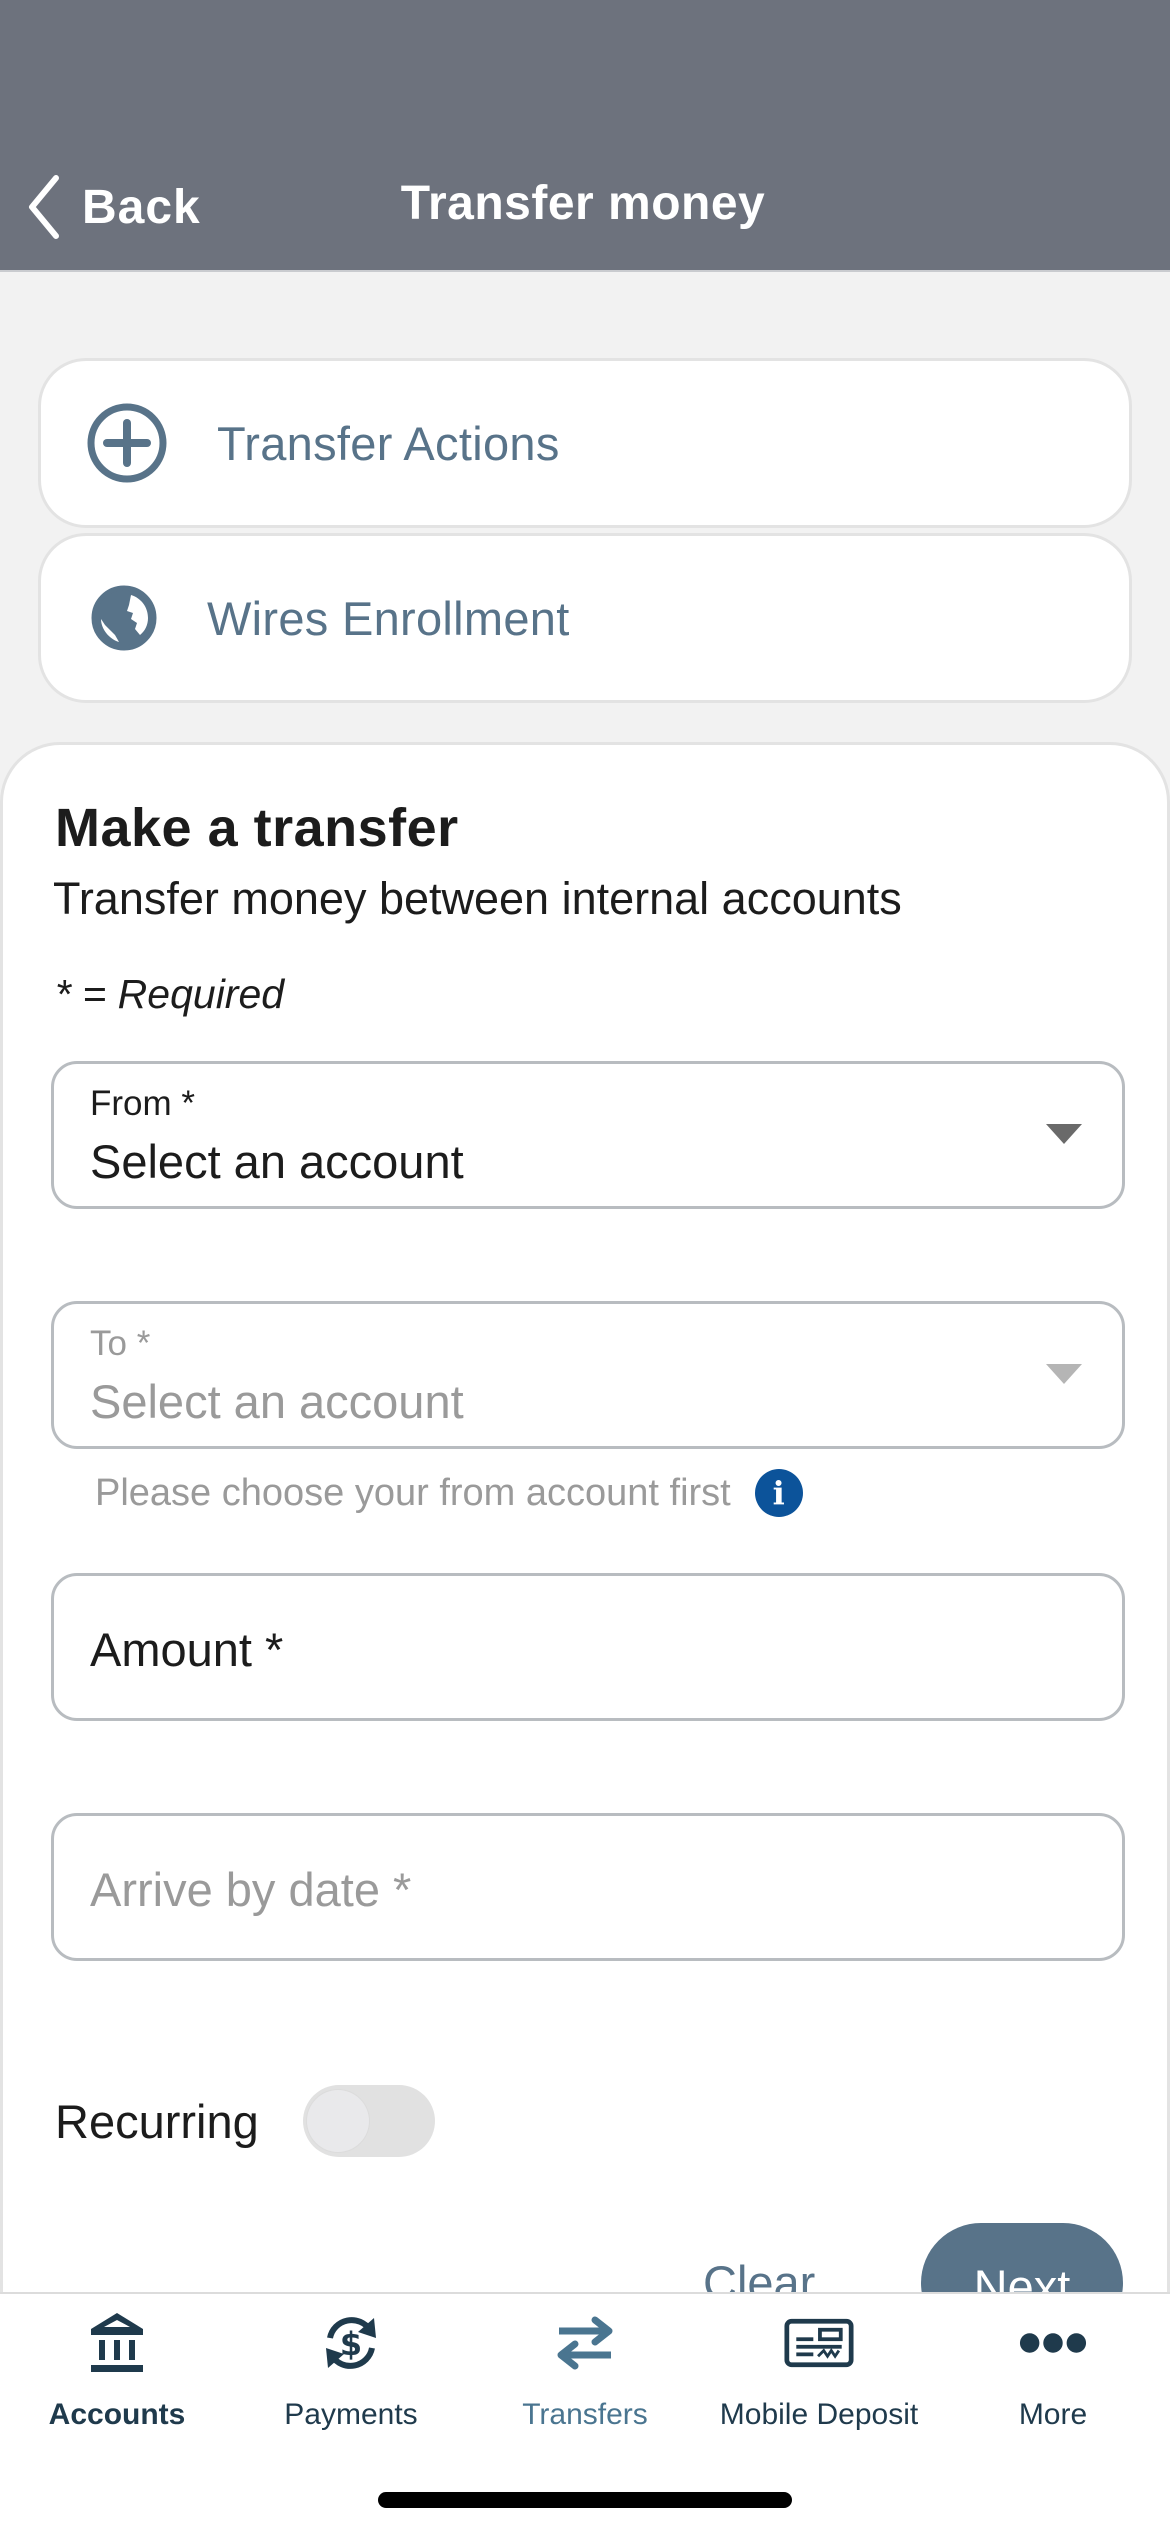  I want to click on tab-payments: $ Payments, so click(351, 2373).